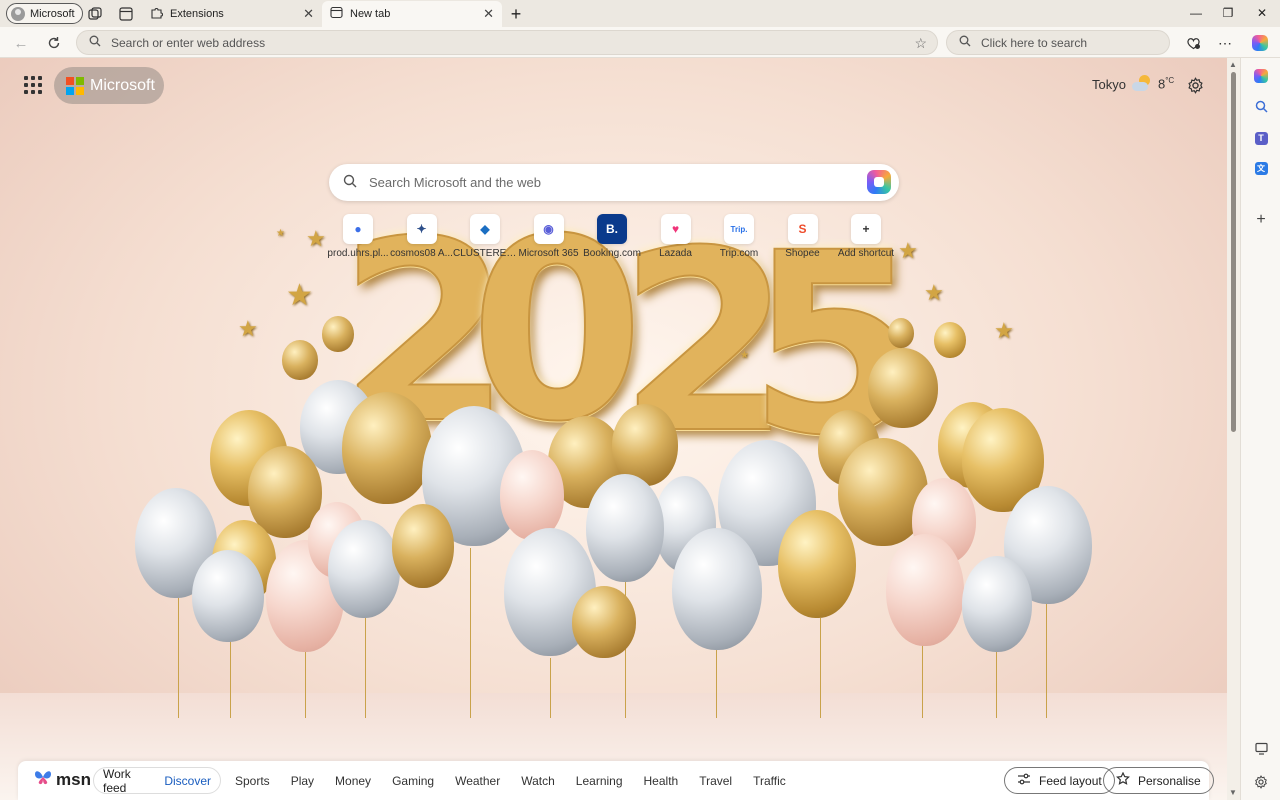 The width and height of the screenshot is (1280, 800). I want to click on add-sidebar-app-icon: +, so click(1261, 220).